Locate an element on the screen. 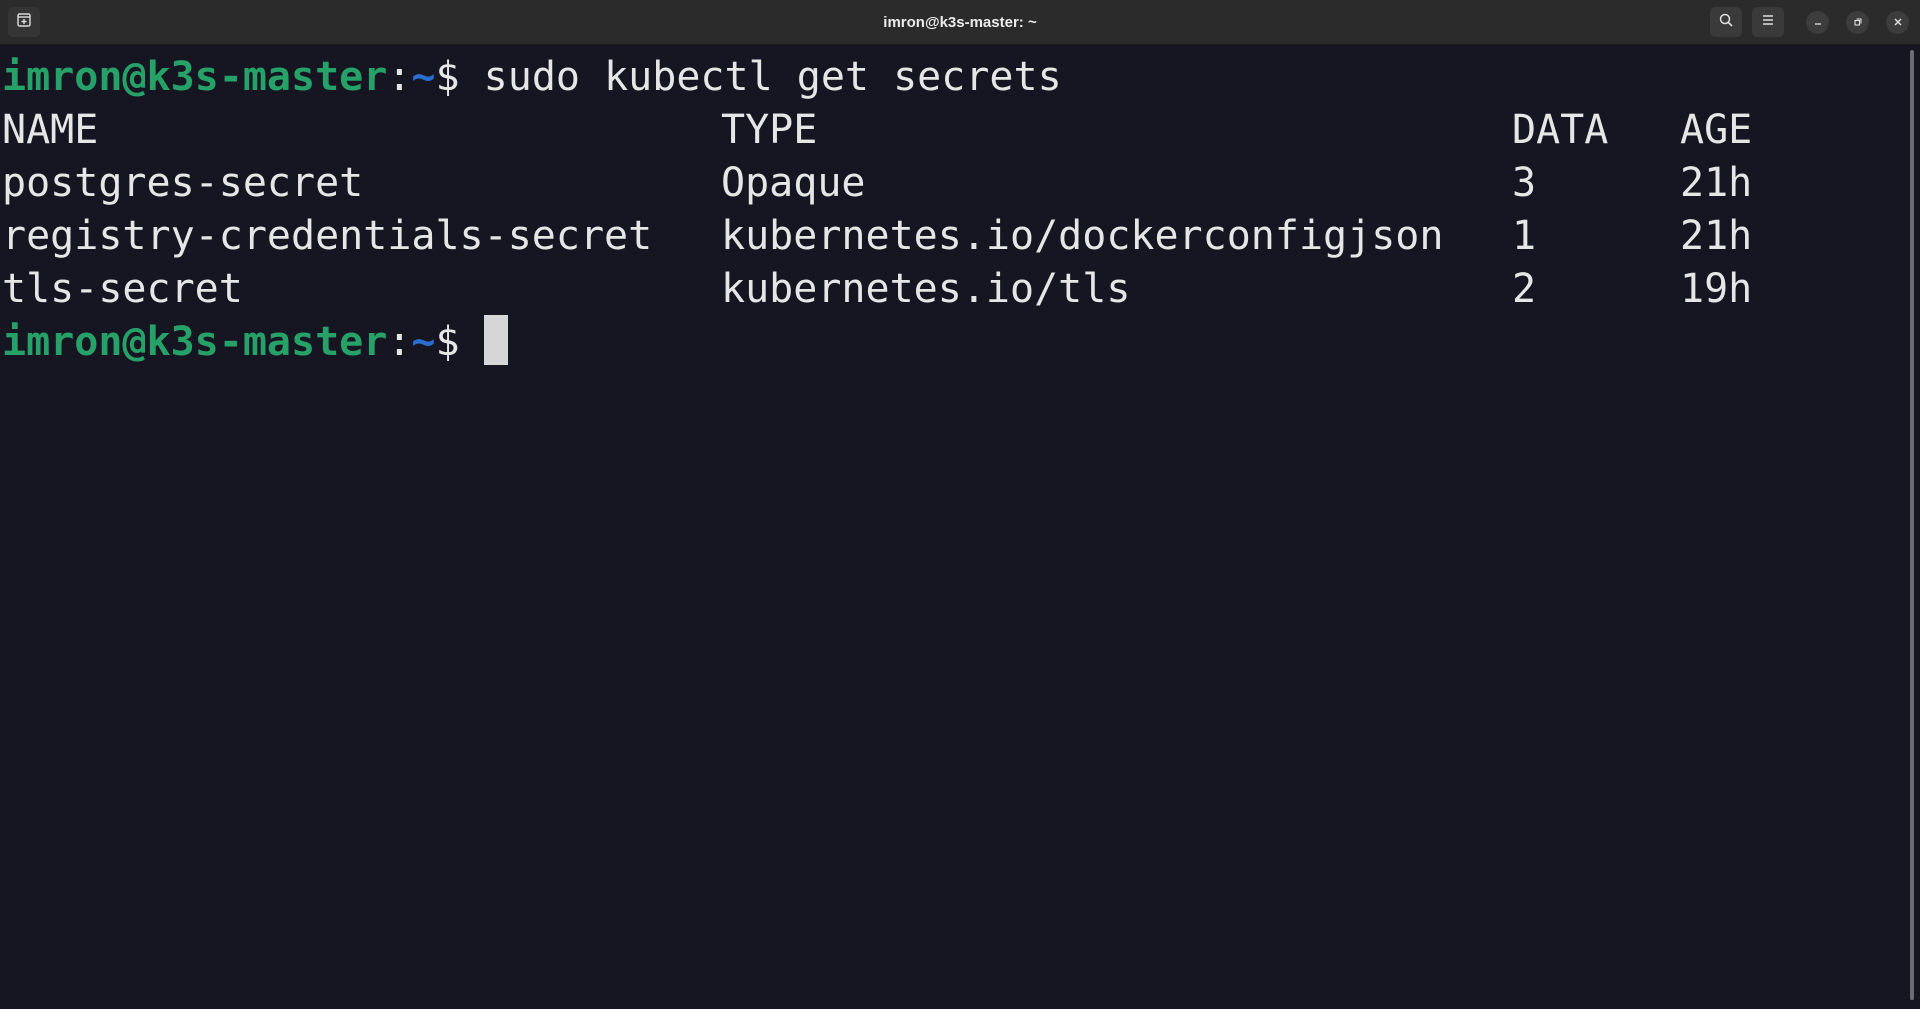 The width and height of the screenshot is (1920, 1009). hamburger-menu-icon is located at coordinates (1768, 22).